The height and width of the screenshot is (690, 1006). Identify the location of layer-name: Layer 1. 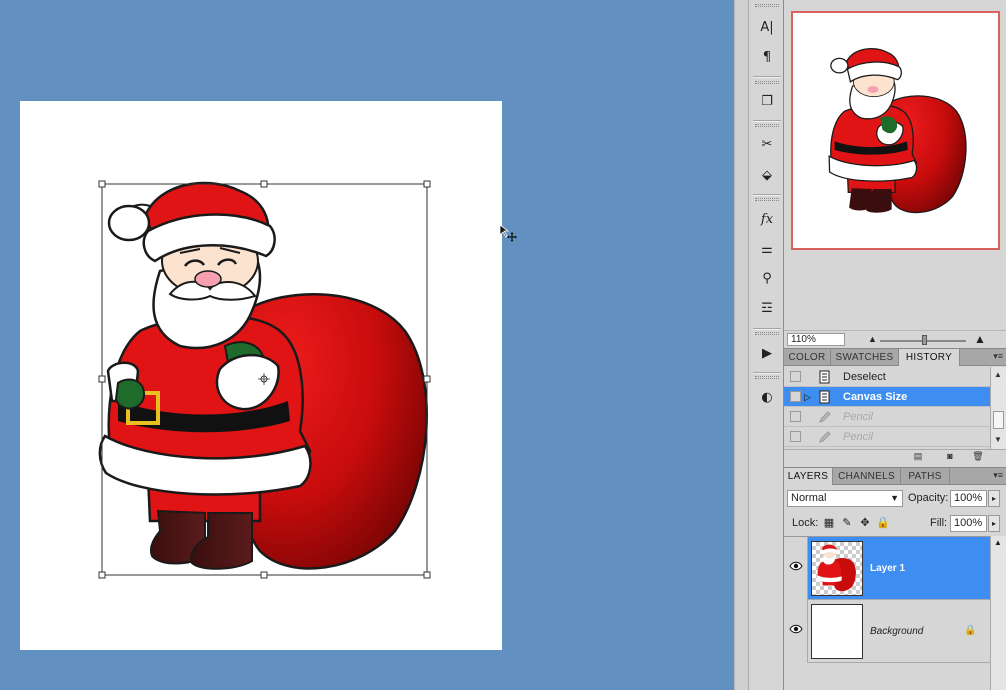
(887, 568).